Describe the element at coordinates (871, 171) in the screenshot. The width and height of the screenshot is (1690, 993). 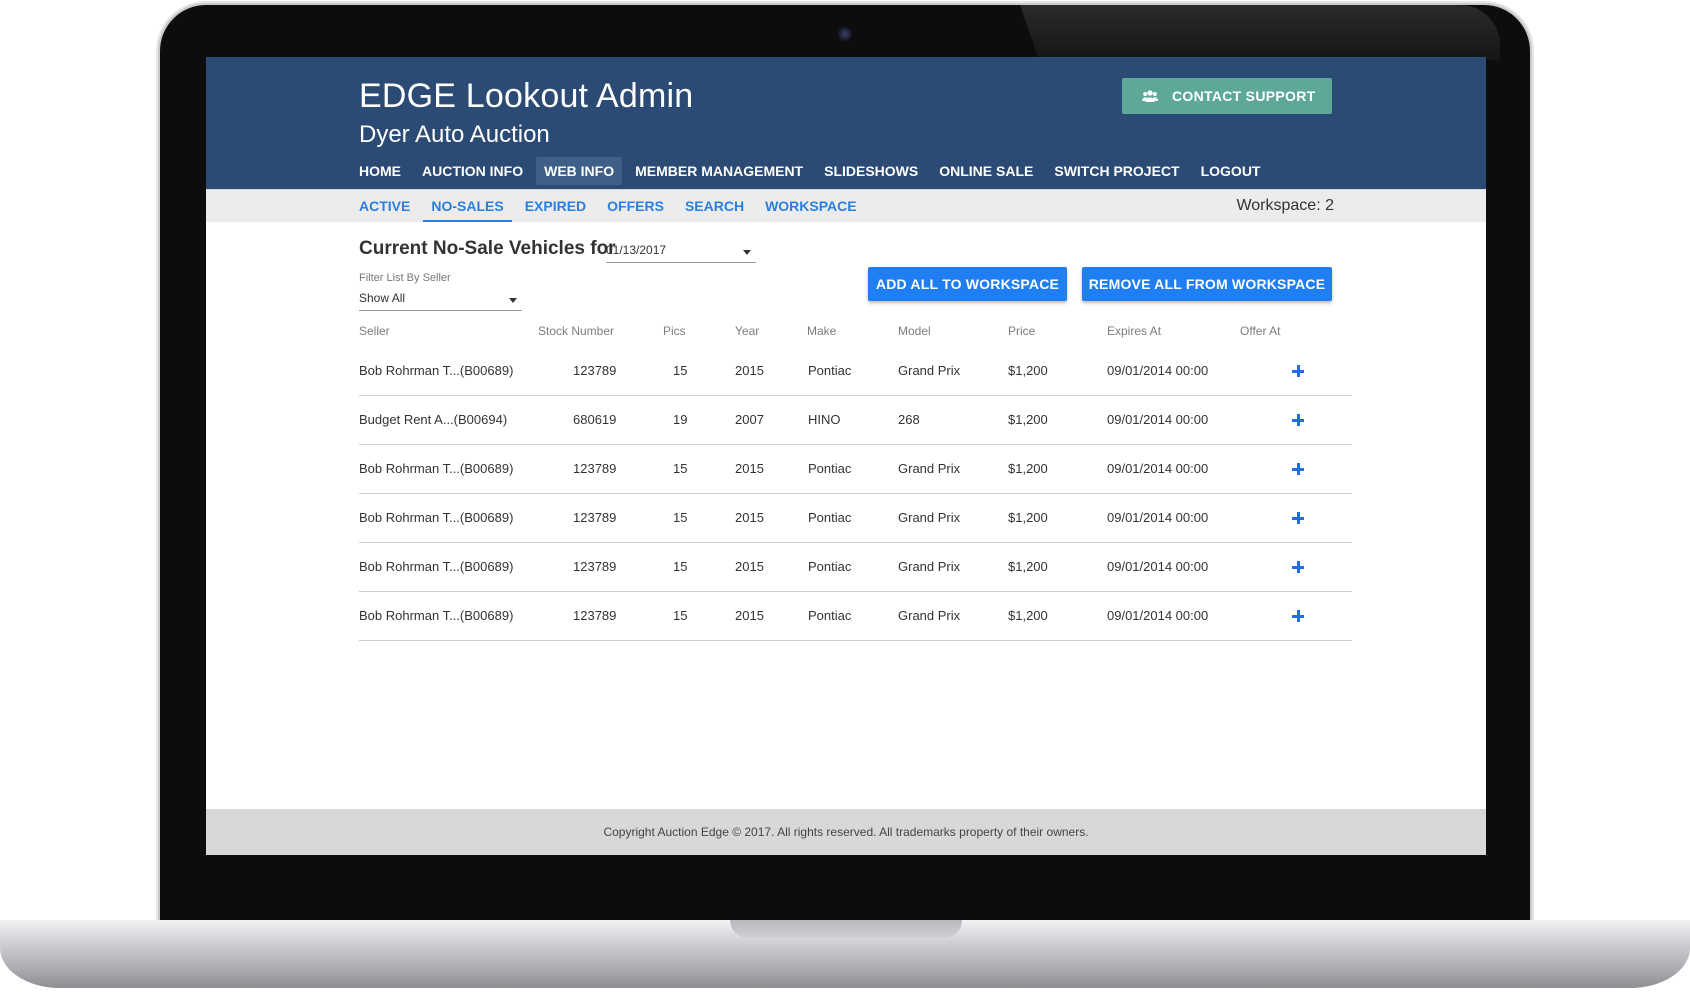
I see `nav-slideshows: SLIDESHOWS` at that location.